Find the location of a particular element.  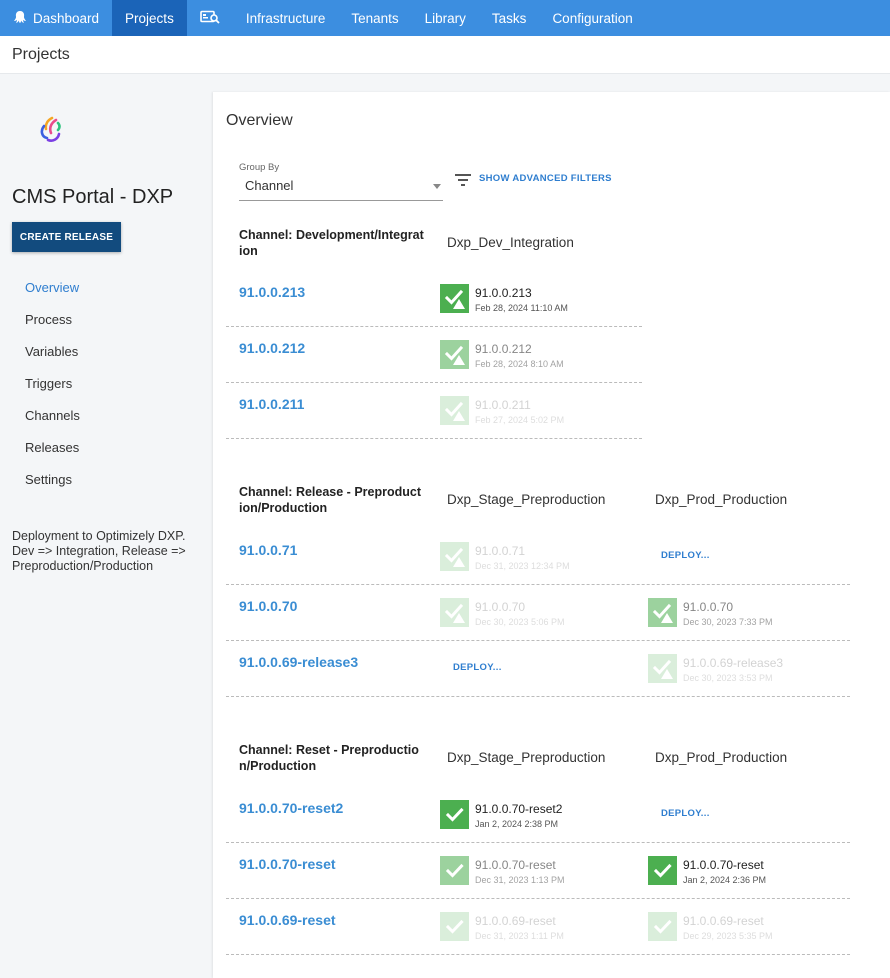

deployment-date: Jan 2, 2024 2:36 PM is located at coordinates (725, 880).